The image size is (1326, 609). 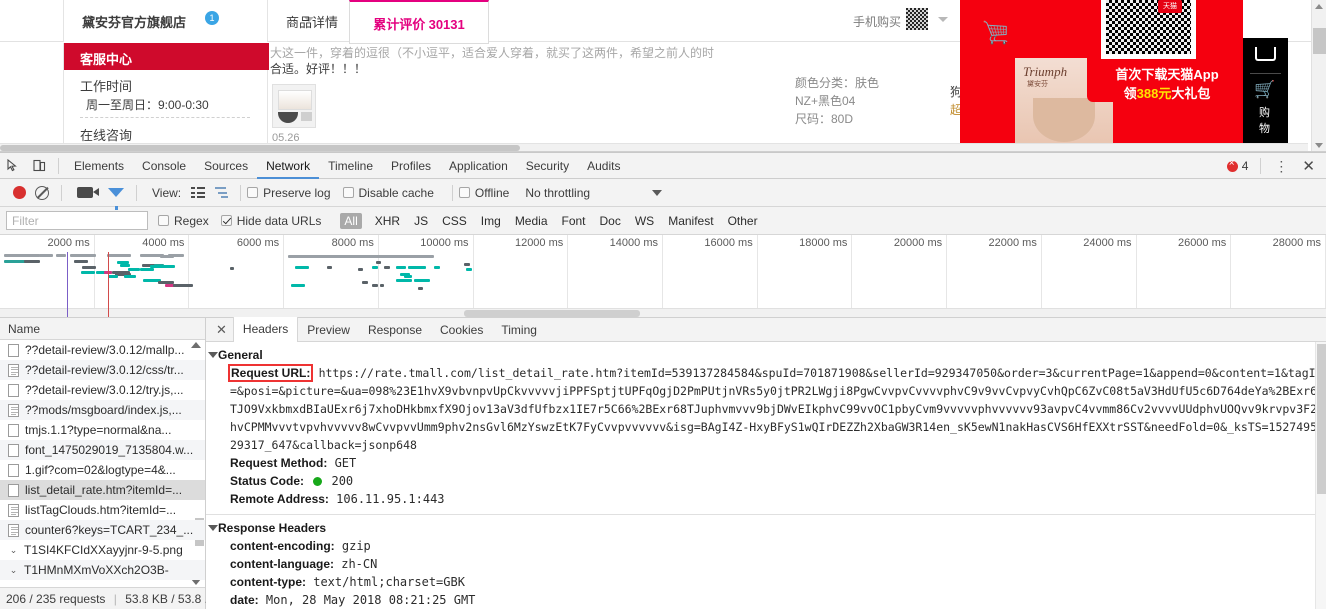 I want to click on detail-tab-timing: Timing, so click(x=519, y=330).